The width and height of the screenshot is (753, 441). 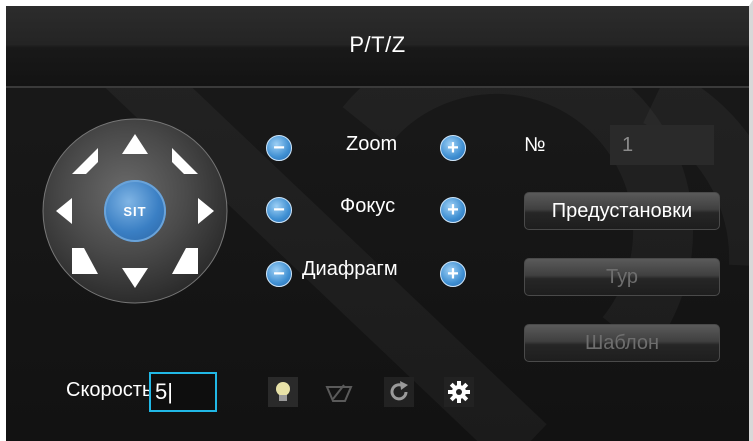 What do you see at coordinates (279, 210) in the screenshot?
I see `focus-minus-button: −` at bounding box center [279, 210].